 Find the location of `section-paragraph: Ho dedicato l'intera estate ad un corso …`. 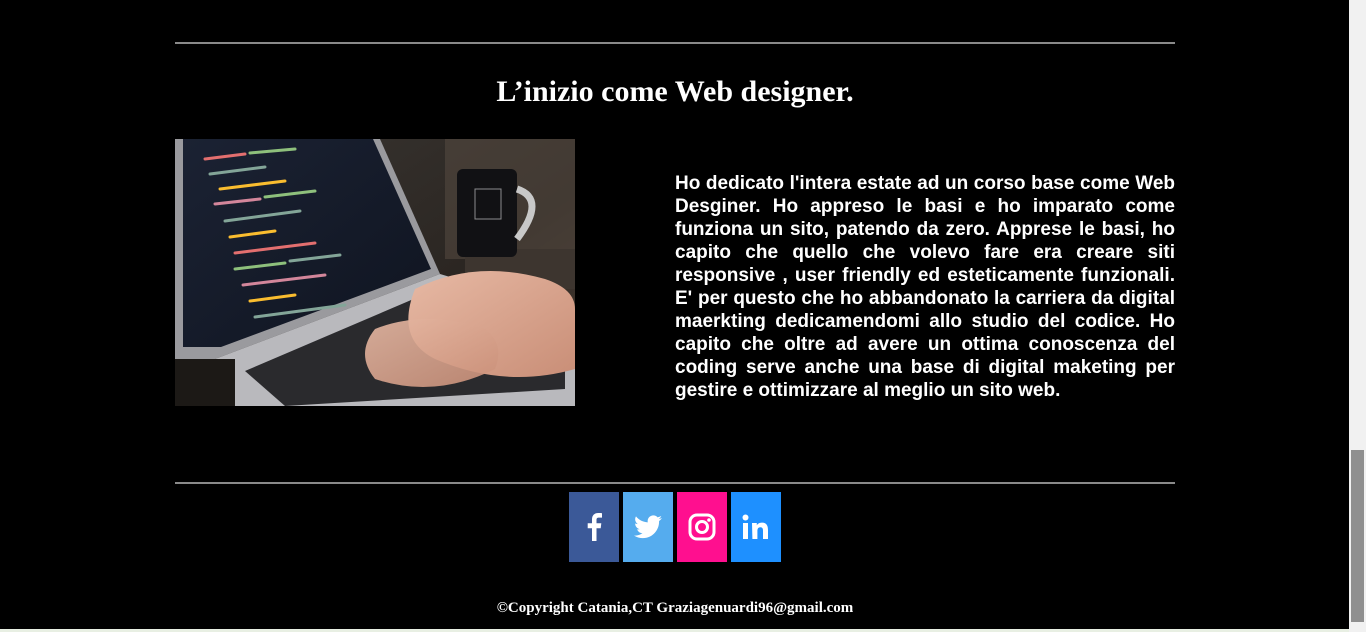

section-paragraph: Ho dedicato l'intera estate ad un corso … is located at coordinates (925, 287).